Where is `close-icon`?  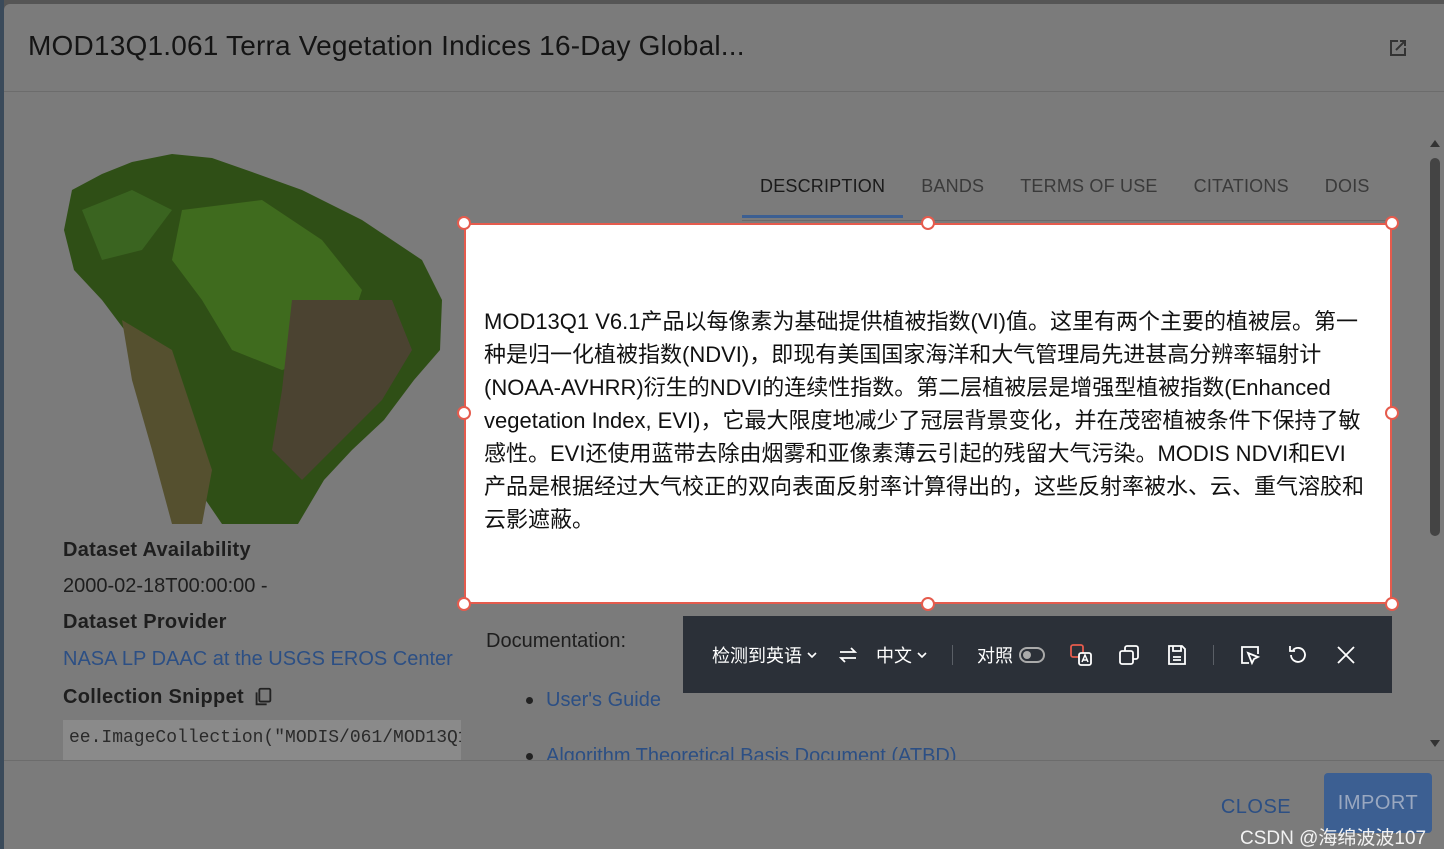
close-icon is located at coordinates (1346, 655).